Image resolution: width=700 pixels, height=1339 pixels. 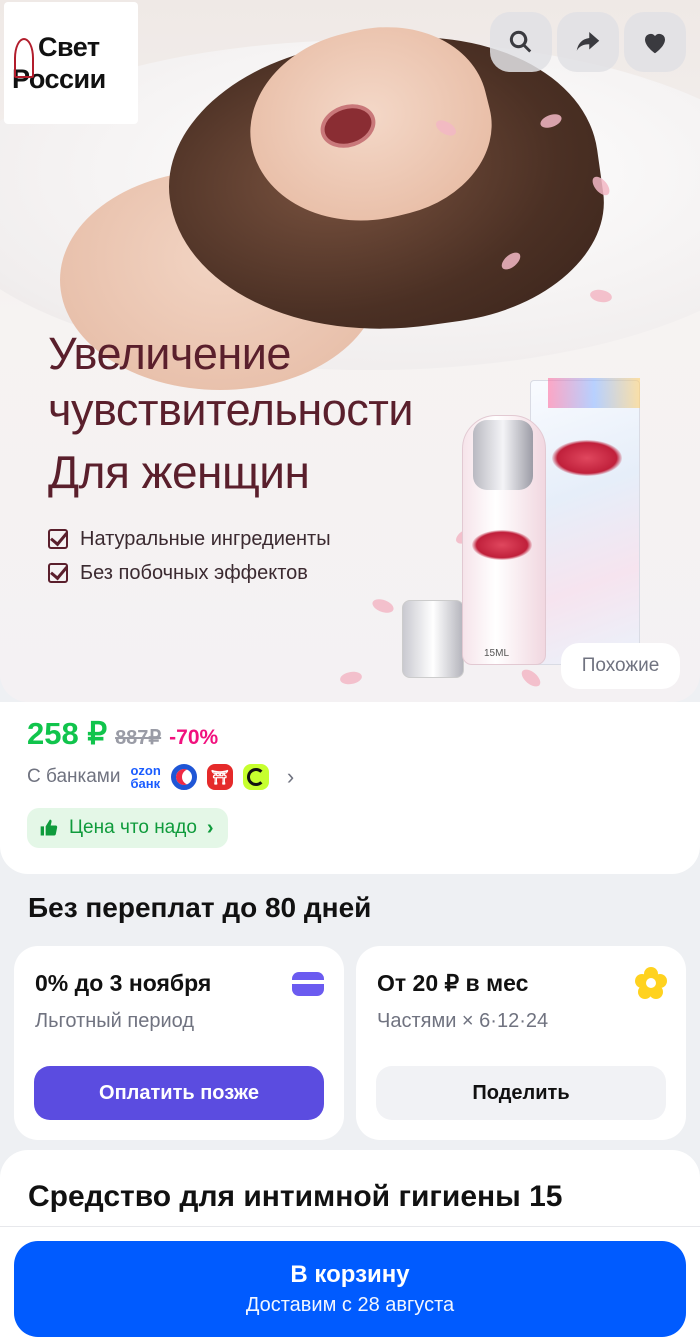 I want to click on current-price: 258 ₽, so click(x=67, y=733).